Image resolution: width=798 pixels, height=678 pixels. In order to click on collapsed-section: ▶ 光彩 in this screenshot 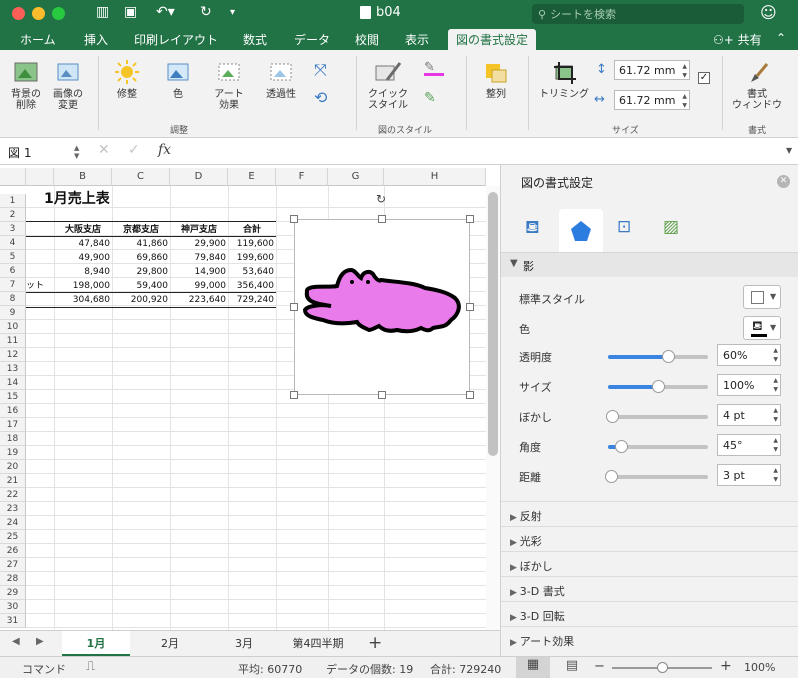, I will do `click(649, 538)`.